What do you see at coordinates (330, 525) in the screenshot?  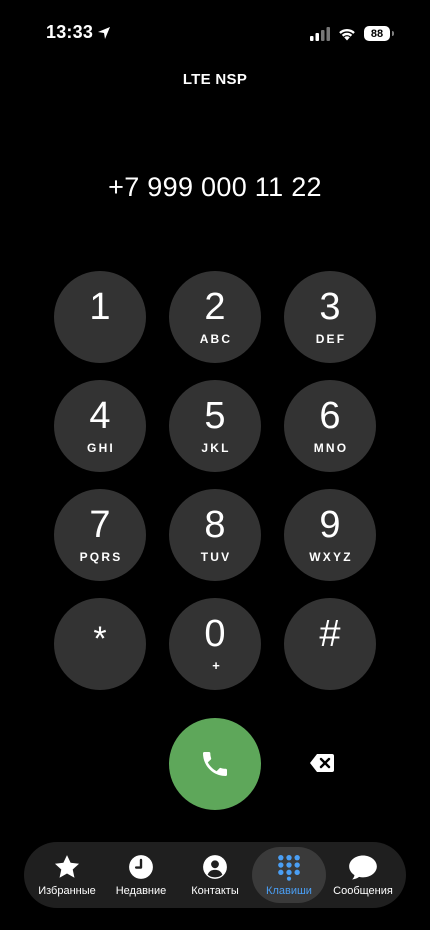 I see `key-digit: 9` at bounding box center [330, 525].